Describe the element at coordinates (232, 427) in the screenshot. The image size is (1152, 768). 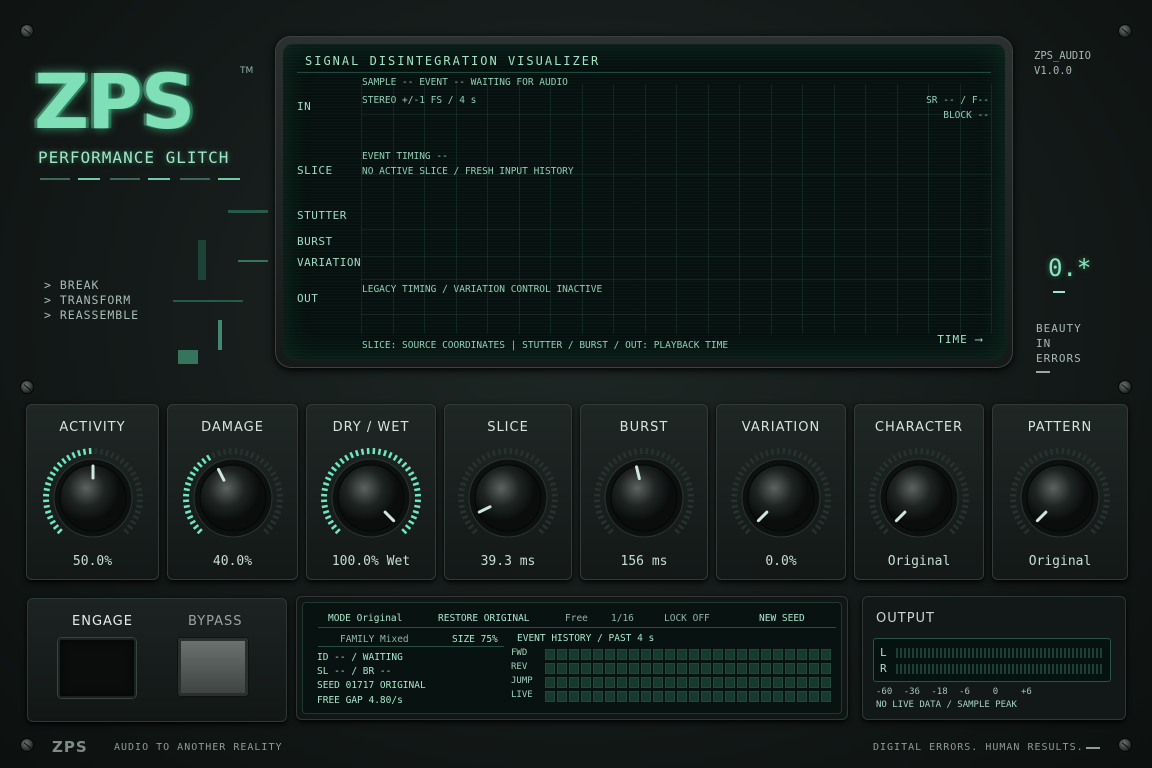
I see `knob-label: DAMAGE` at that location.